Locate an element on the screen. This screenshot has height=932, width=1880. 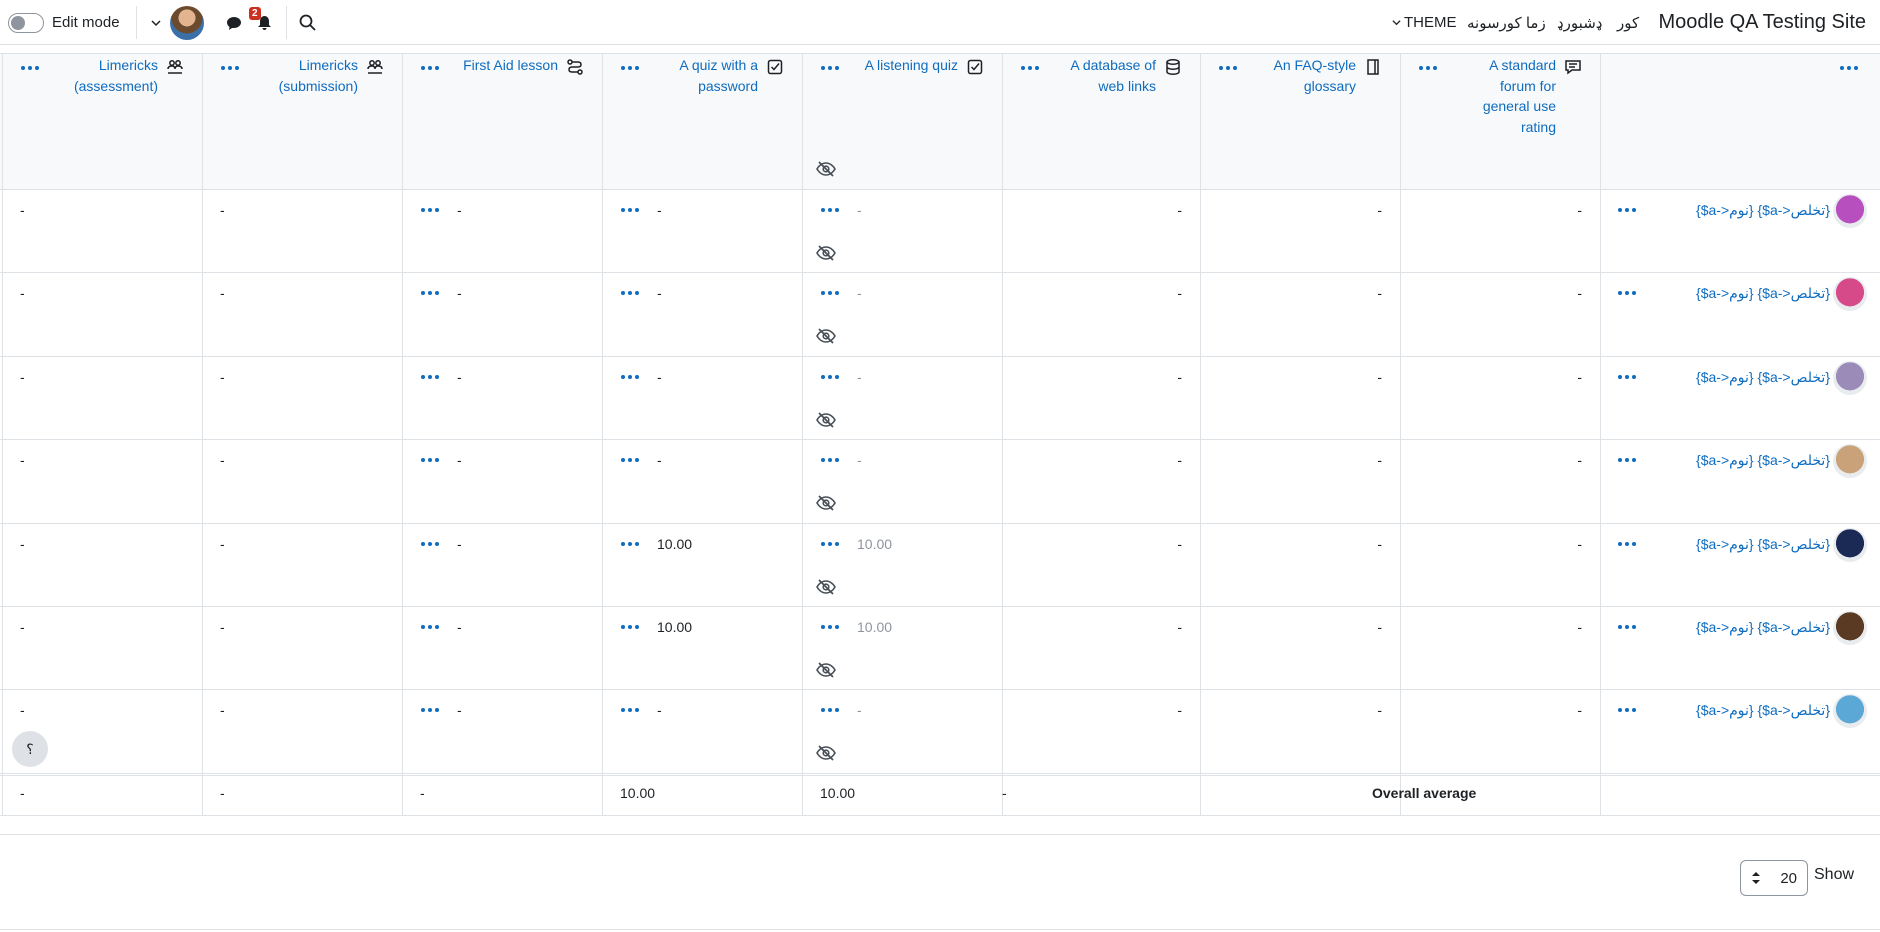
column-title-line: Limericks is located at coordinates (116, 65).